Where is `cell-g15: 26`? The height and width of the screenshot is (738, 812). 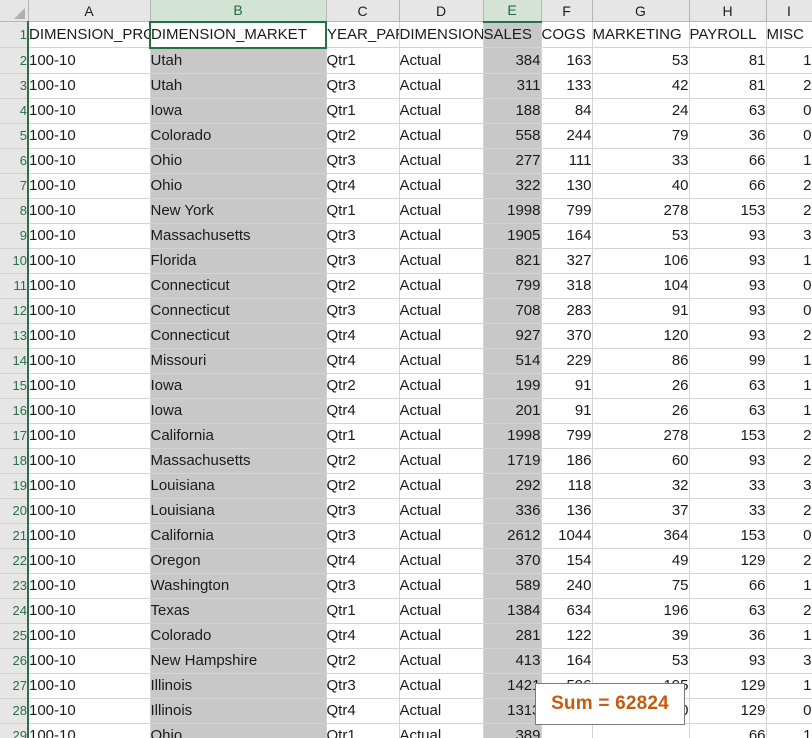 cell-g15: 26 is located at coordinates (641, 386).